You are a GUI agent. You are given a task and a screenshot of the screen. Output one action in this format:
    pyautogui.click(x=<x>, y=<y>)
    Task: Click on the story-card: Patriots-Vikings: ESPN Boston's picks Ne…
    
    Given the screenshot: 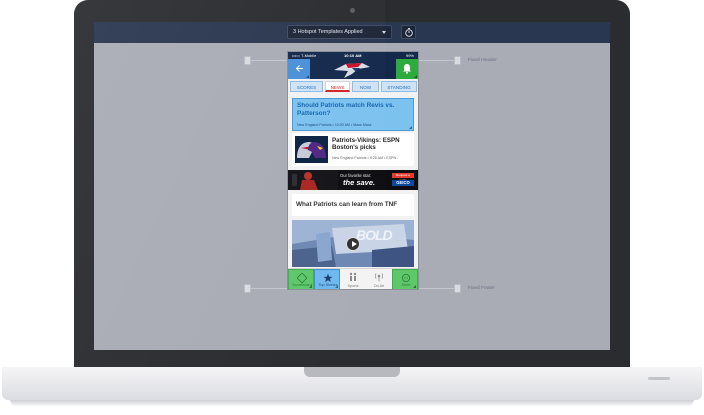 What is the action you would take?
    pyautogui.click(x=353, y=149)
    